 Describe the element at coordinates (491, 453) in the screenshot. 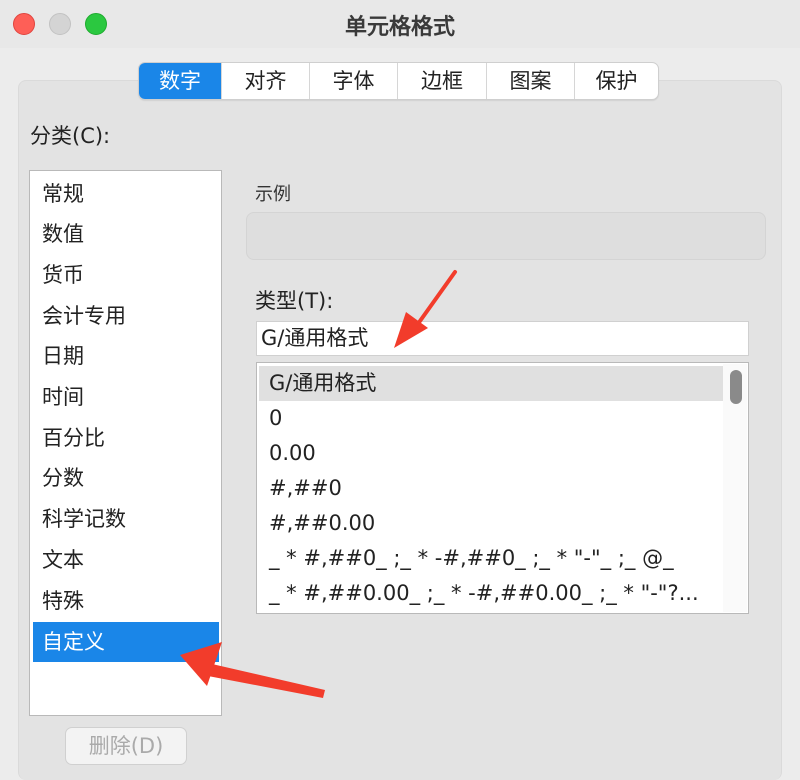

I see `format-item: 0.00` at that location.